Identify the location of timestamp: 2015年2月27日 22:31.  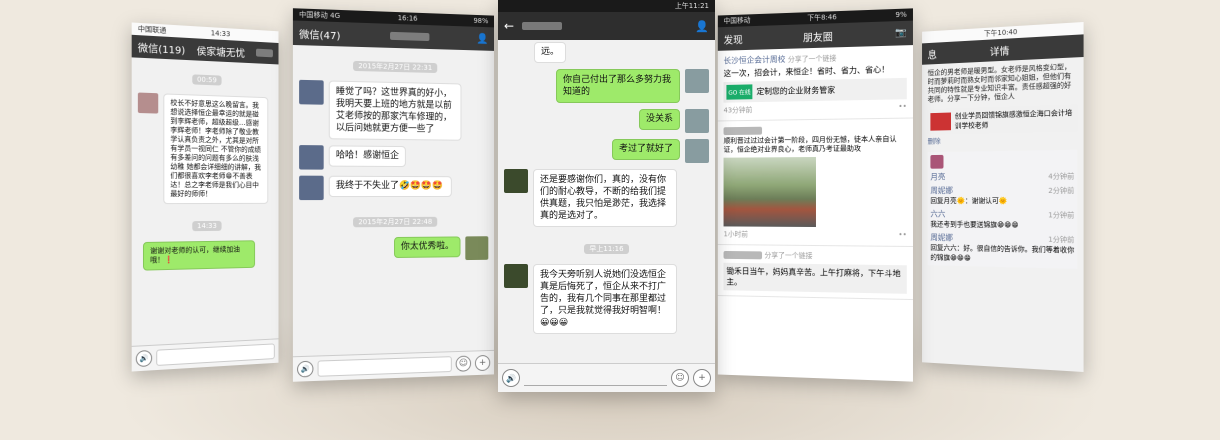
(393, 63).